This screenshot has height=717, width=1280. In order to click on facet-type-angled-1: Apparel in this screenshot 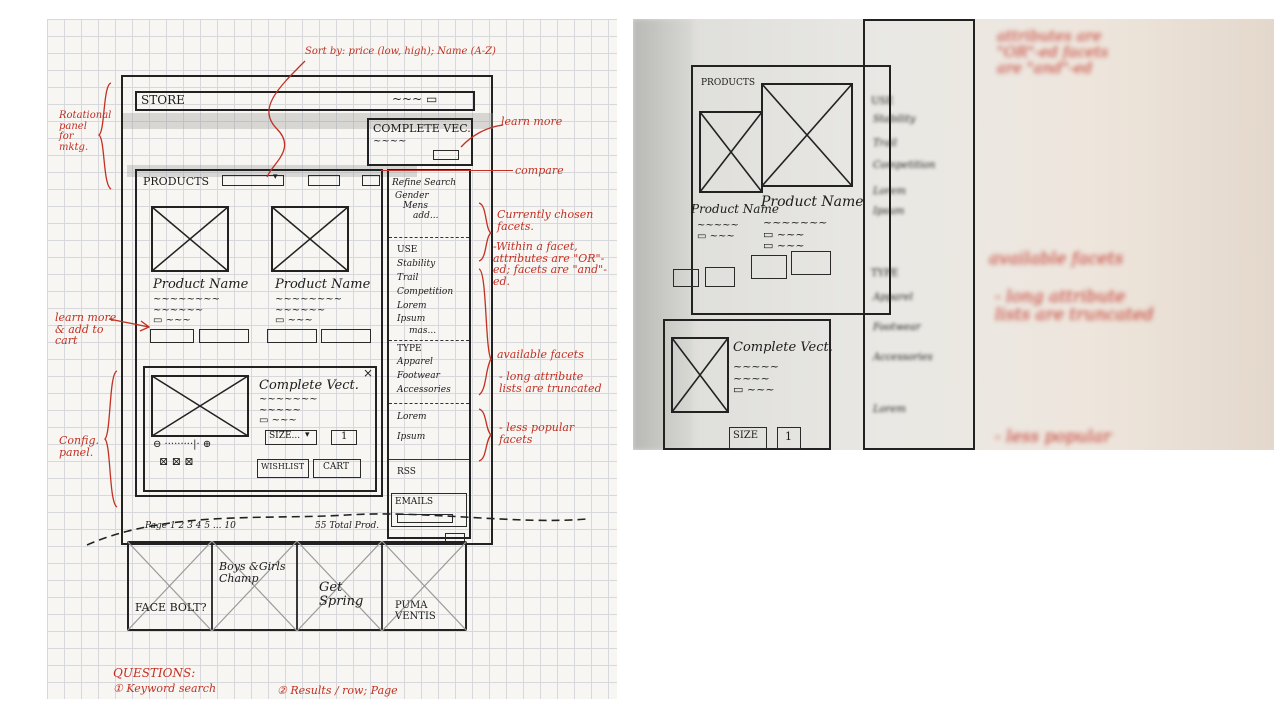, I will do `click(893, 297)`.